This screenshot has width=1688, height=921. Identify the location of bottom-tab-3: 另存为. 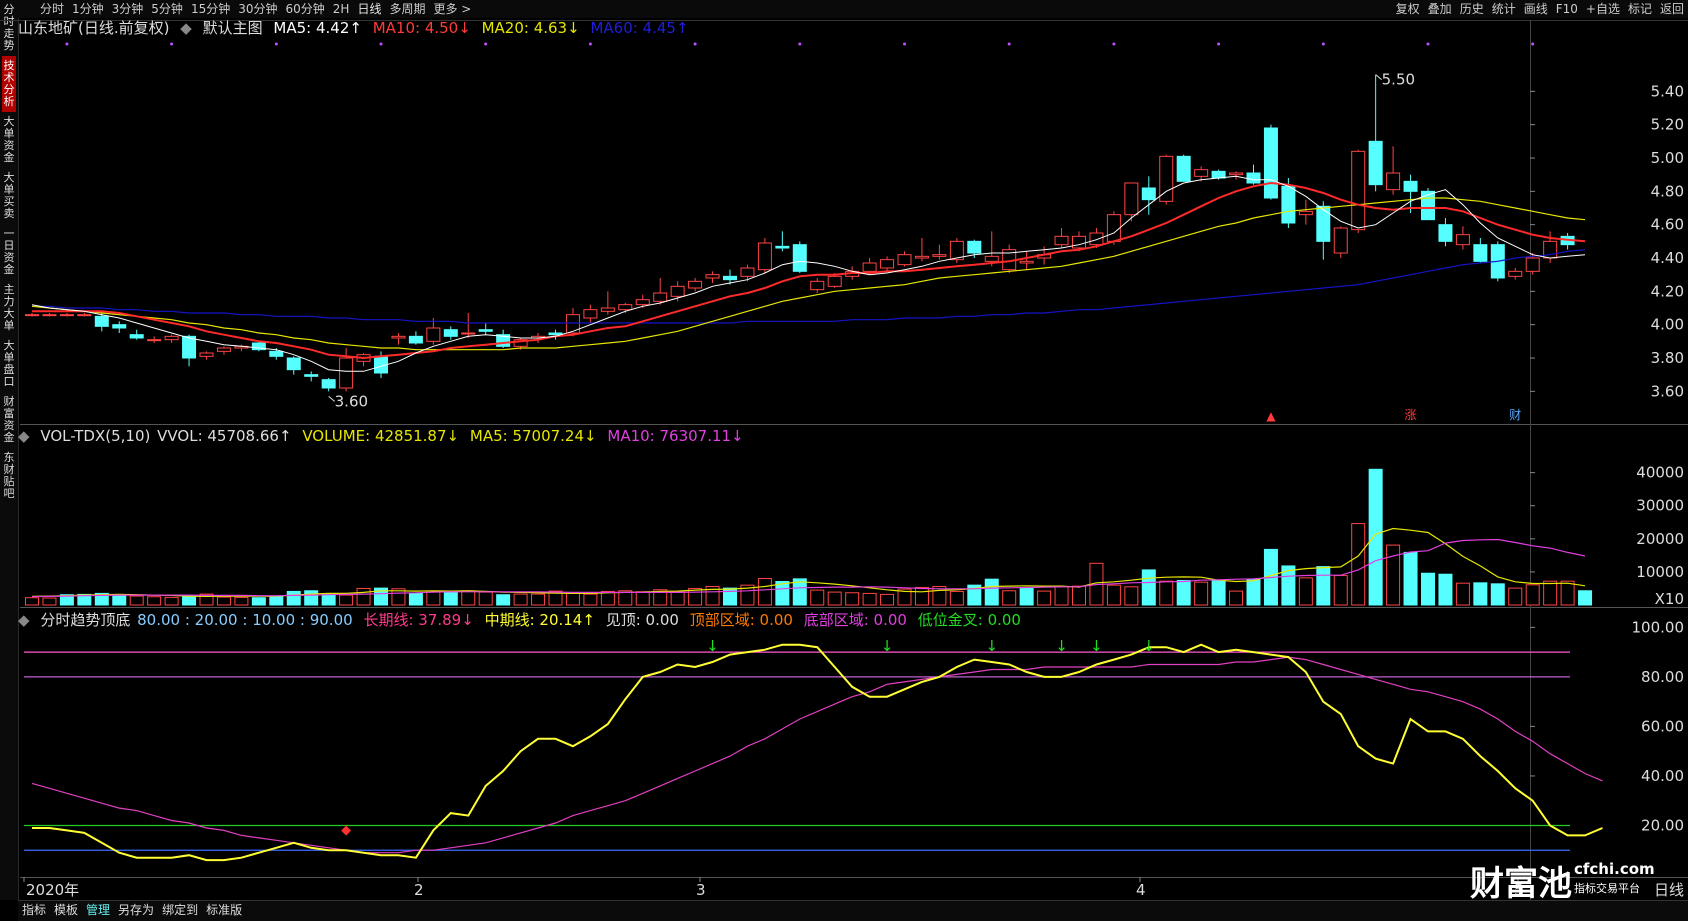
(136, 910).